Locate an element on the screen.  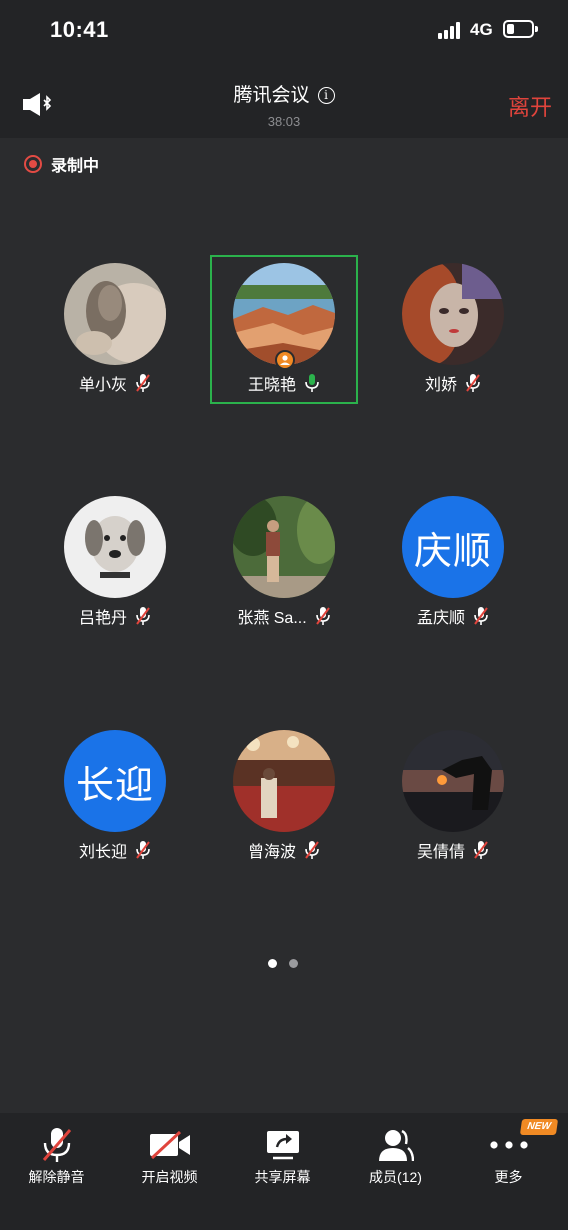
participant-tile: 庆顺 孟庆顺 is located at coordinates (453, 563).